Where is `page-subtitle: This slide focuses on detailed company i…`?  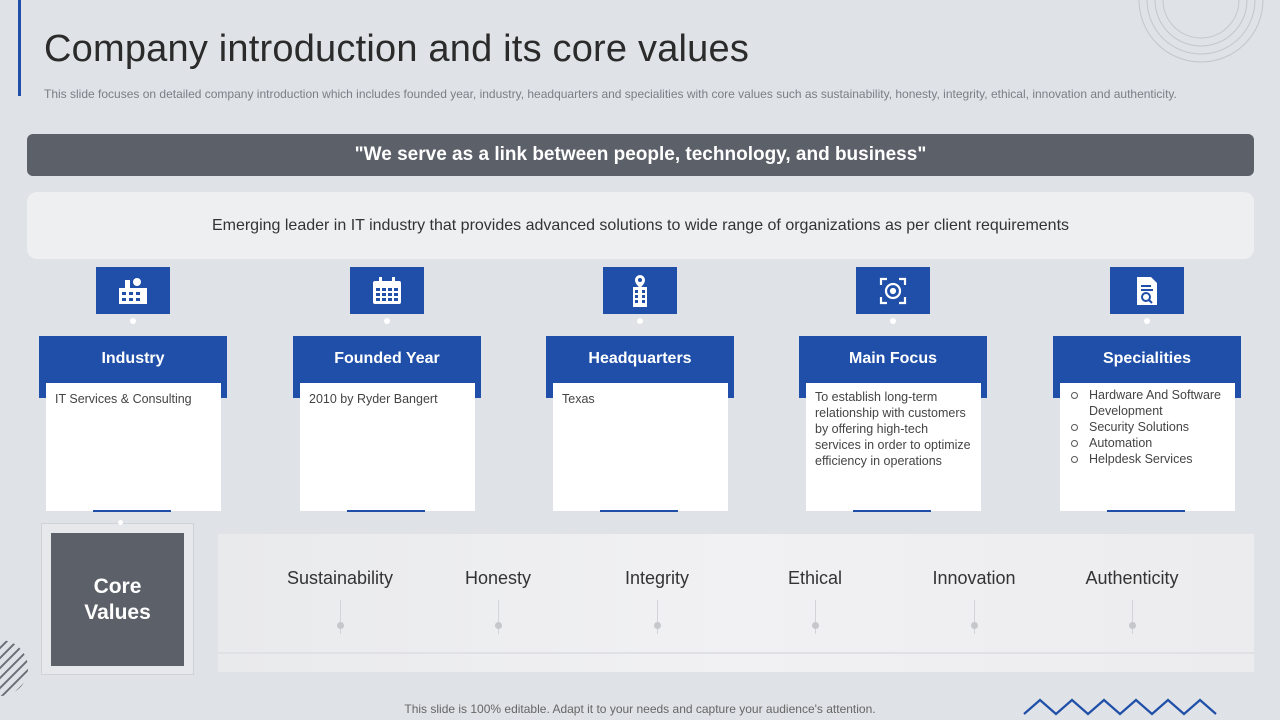 page-subtitle: This slide focuses on detailed company i… is located at coordinates (610, 94).